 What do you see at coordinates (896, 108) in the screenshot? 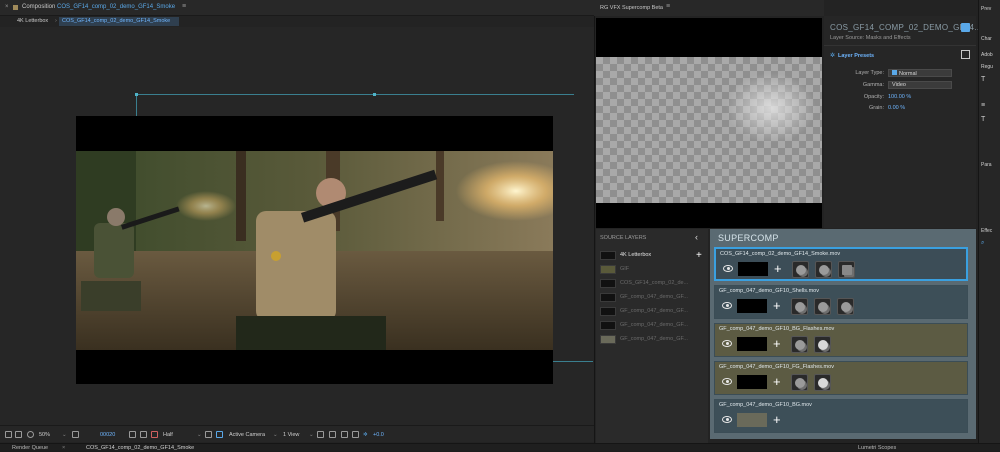
I see `grain-value: 0.00 %` at bounding box center [896, 108].